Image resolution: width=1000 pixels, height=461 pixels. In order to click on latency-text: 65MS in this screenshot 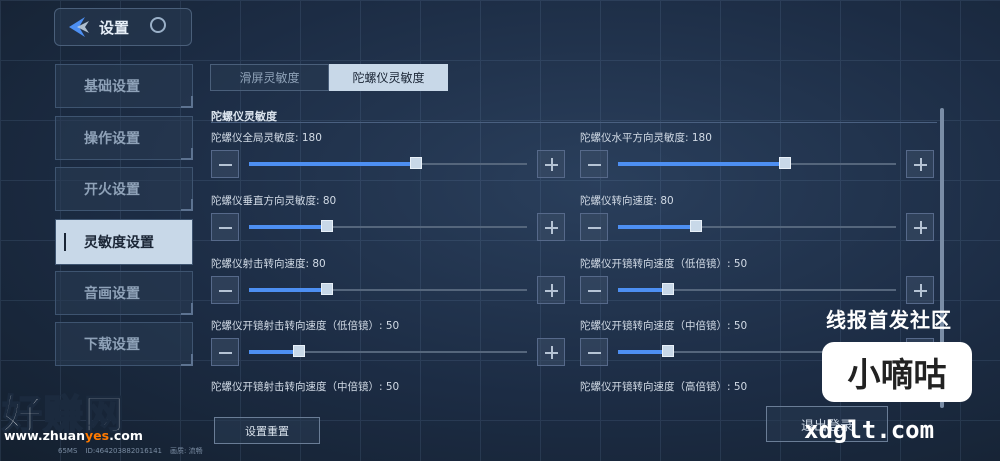, I will do `click(68, 451)`.